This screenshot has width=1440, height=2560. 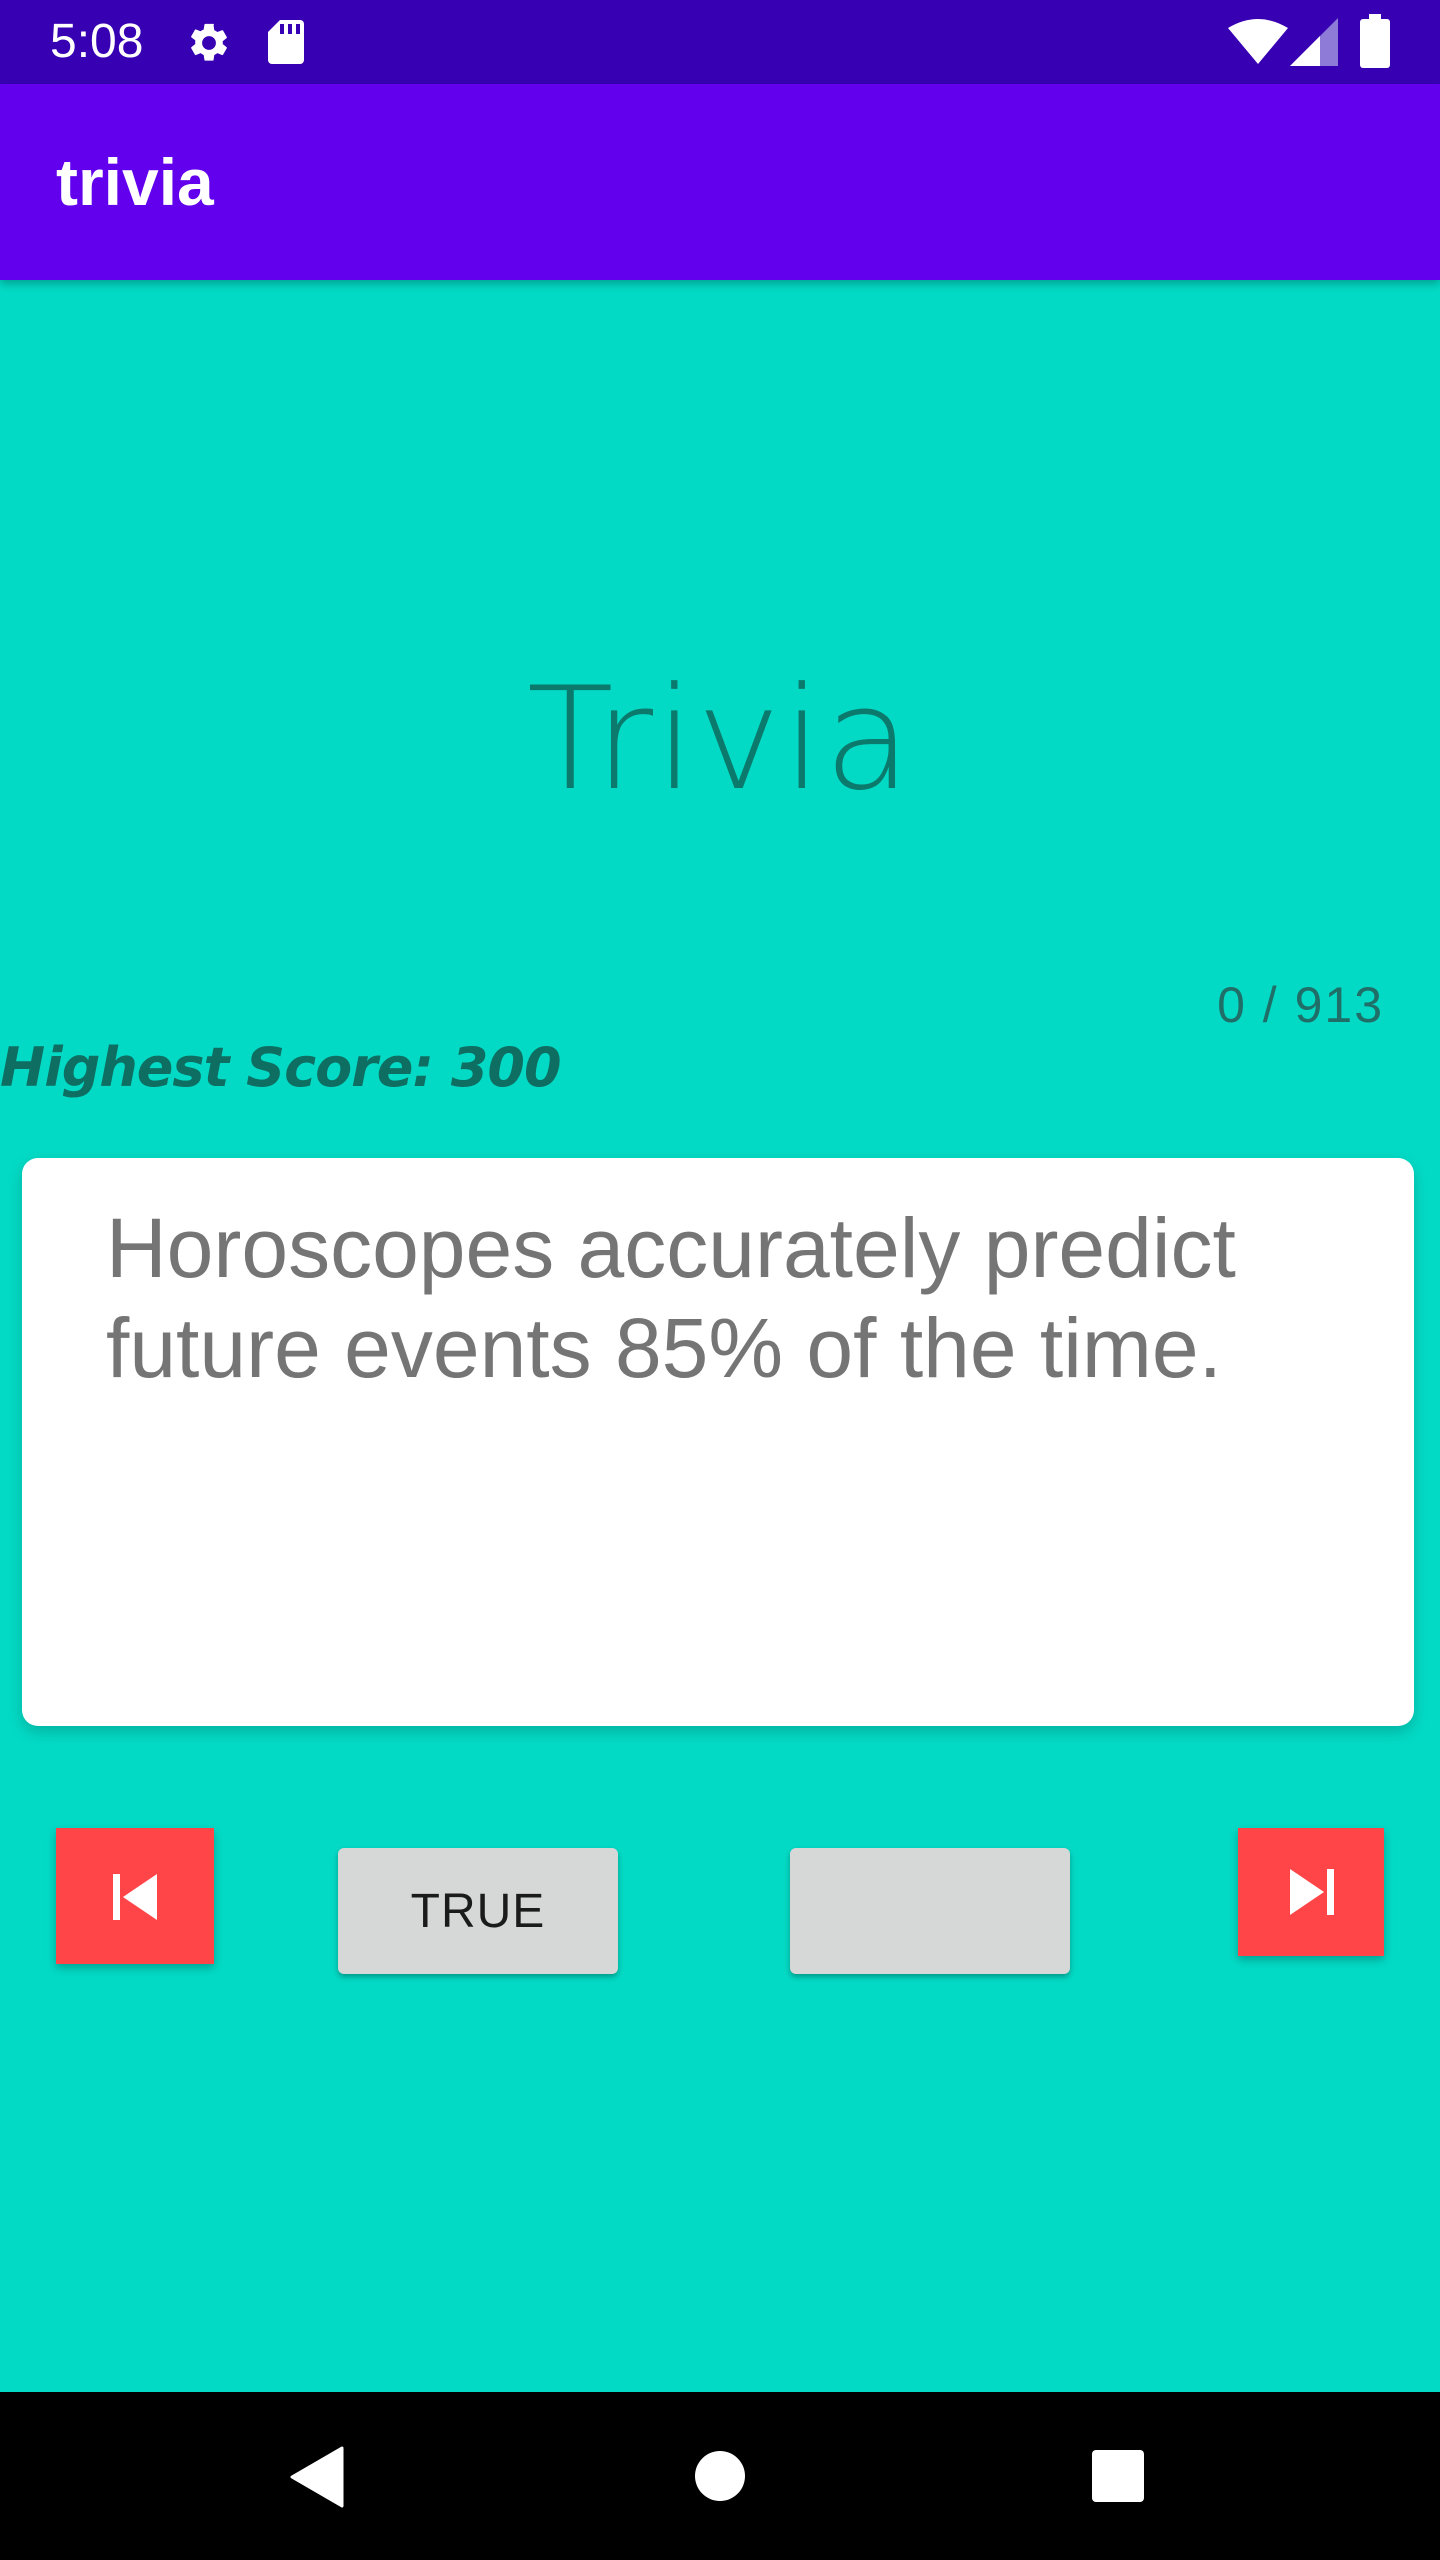 I want to click on previous-button, so click(x=135, y=1896).